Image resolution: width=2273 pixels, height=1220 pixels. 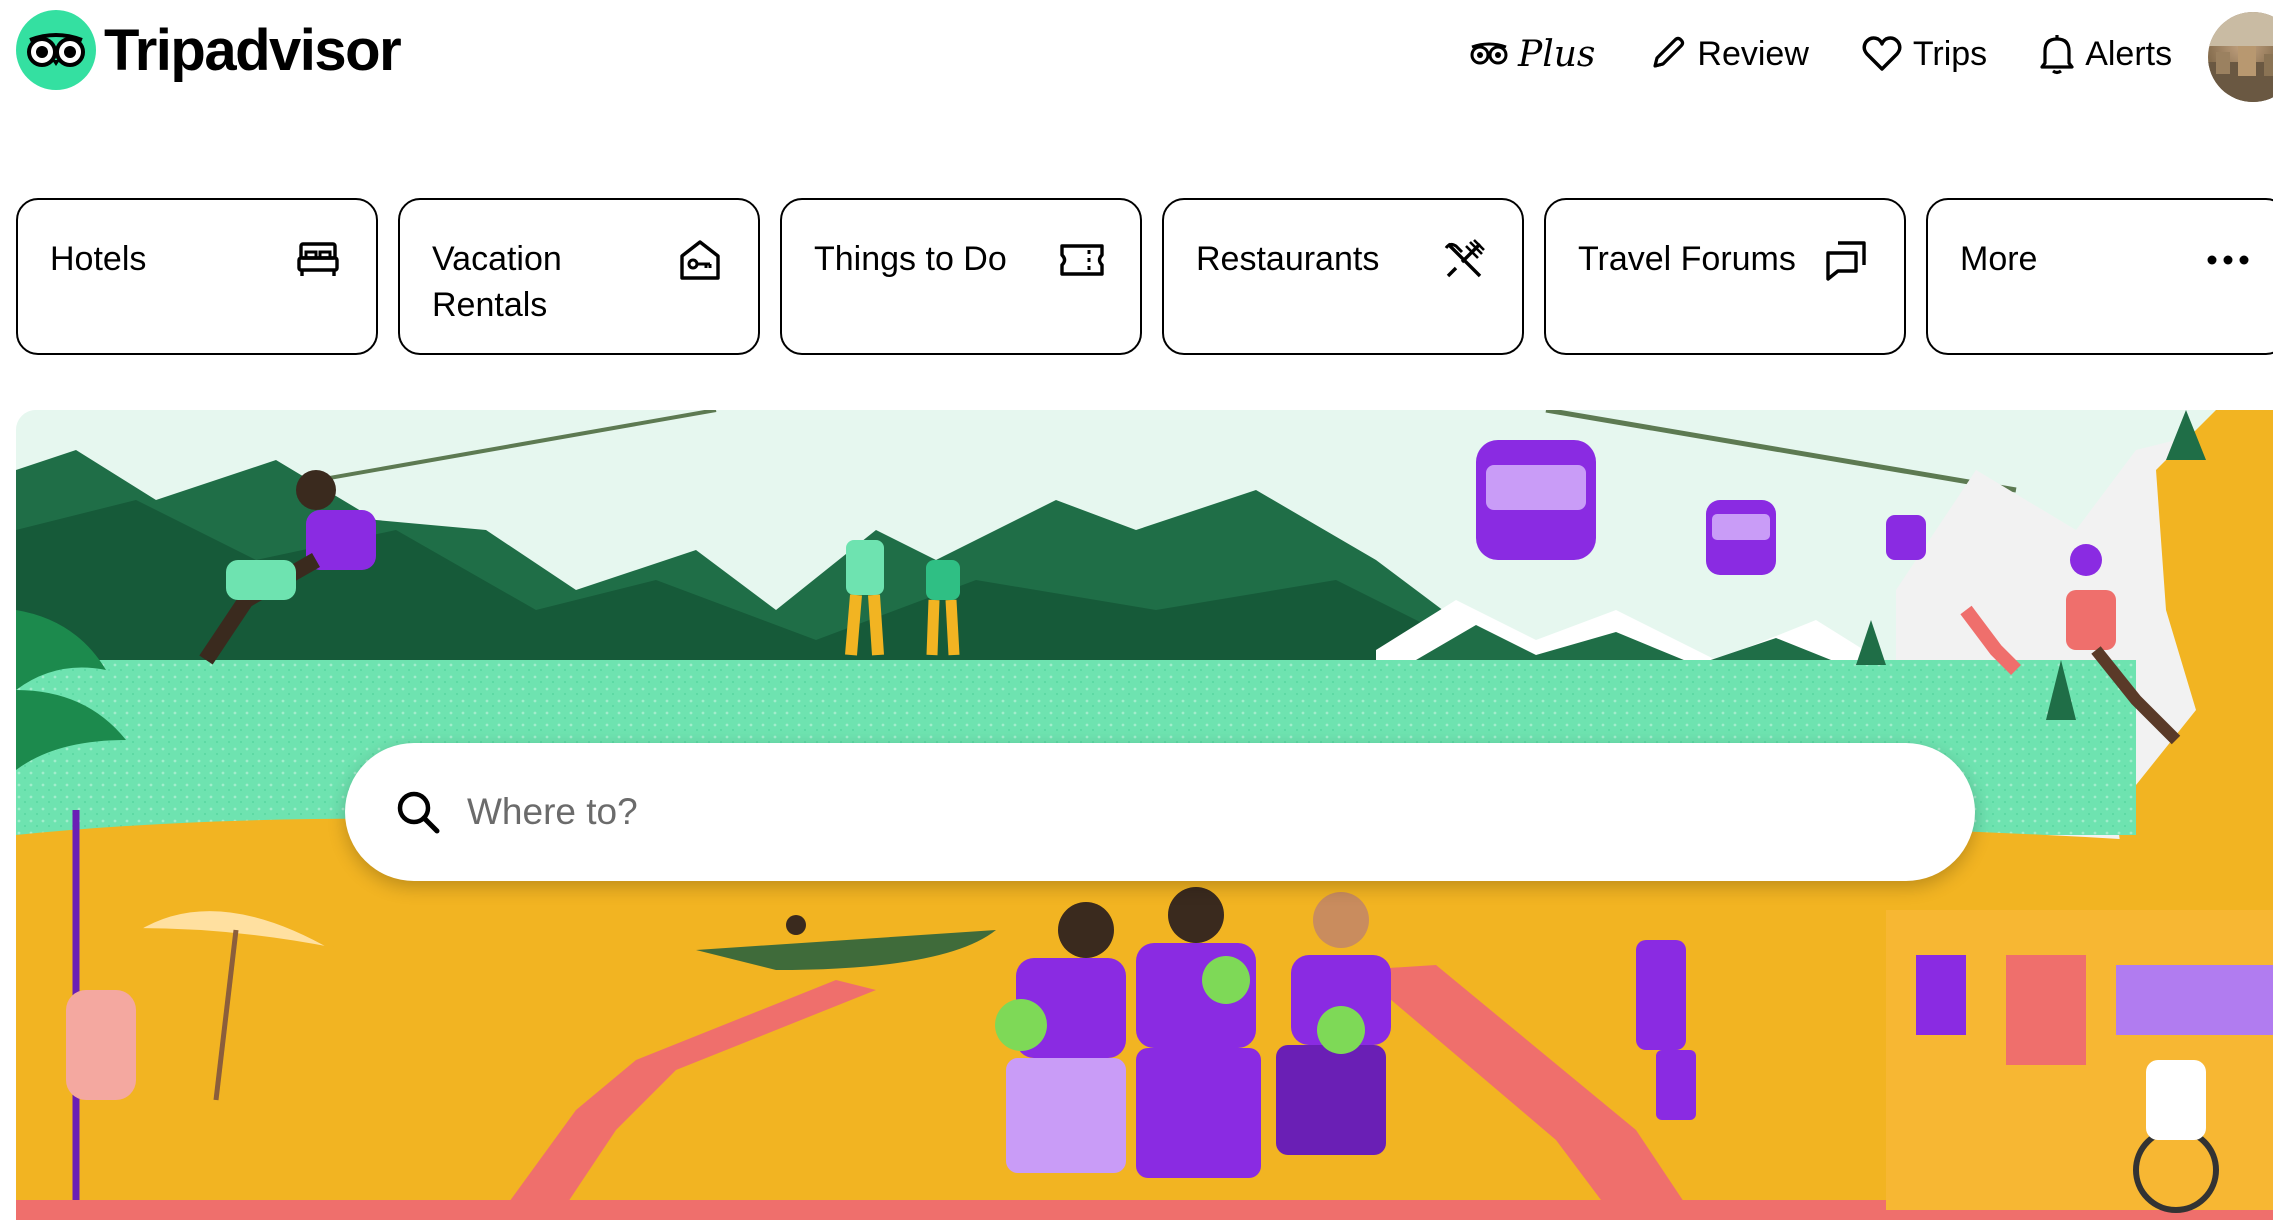 What do you see at coordinates (1847, 54) in the screenshot?
I see `top-nav: Plus Review Trips Alerts` at bounding box center [1847, 54].